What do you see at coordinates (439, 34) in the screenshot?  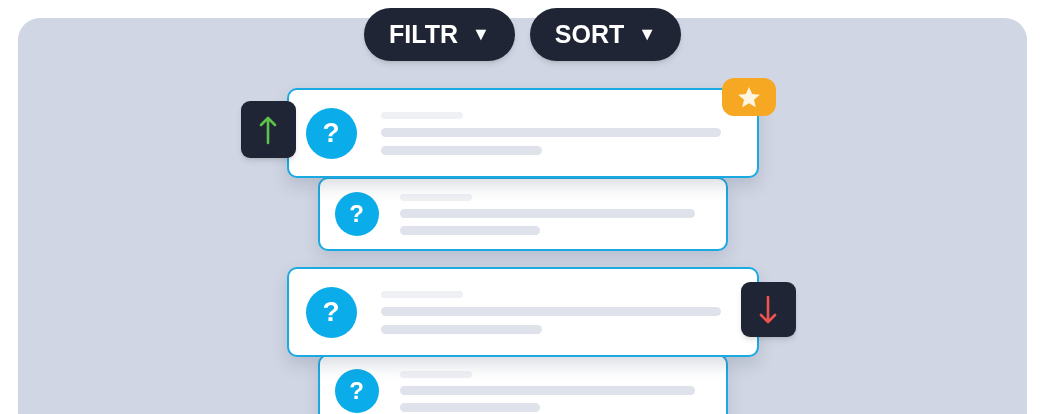 I see `dropdown-button: FILTR ▼` at bounding box center [439, 34].